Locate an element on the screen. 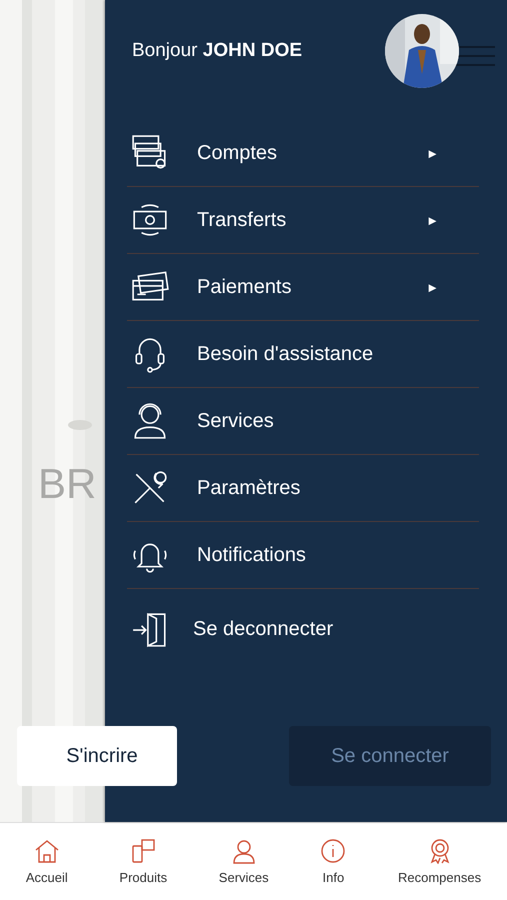  logo-text: BR is located at coordinates (67, 484).